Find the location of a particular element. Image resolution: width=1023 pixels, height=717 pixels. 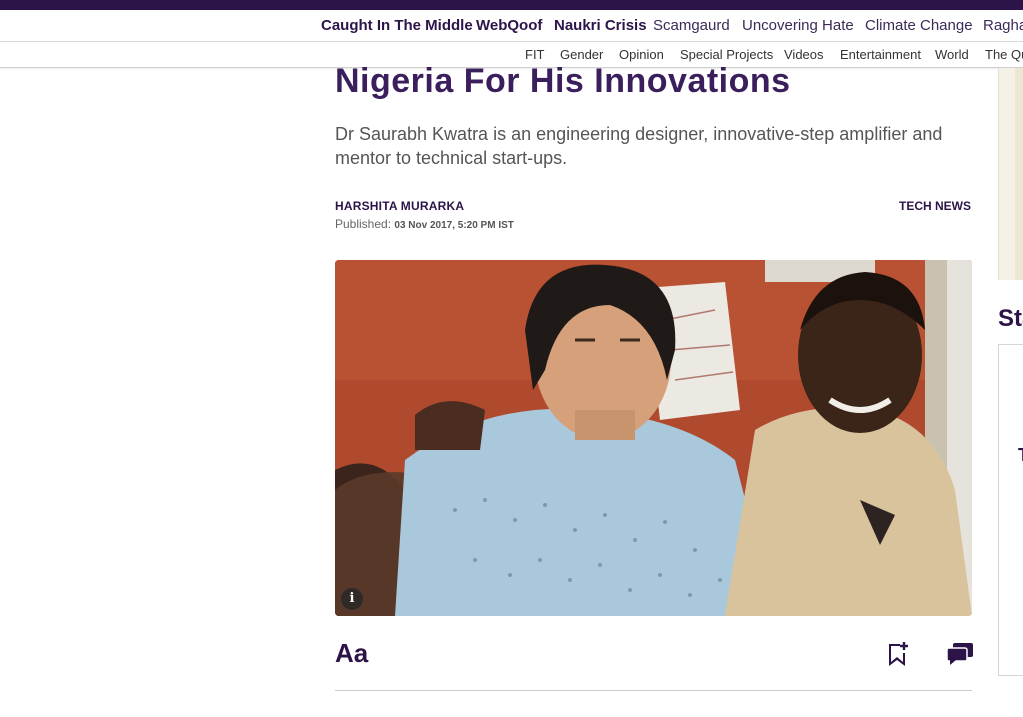

nav-item-uncovering-hate: Uncovering Hate is located at coordinates (798, 25).